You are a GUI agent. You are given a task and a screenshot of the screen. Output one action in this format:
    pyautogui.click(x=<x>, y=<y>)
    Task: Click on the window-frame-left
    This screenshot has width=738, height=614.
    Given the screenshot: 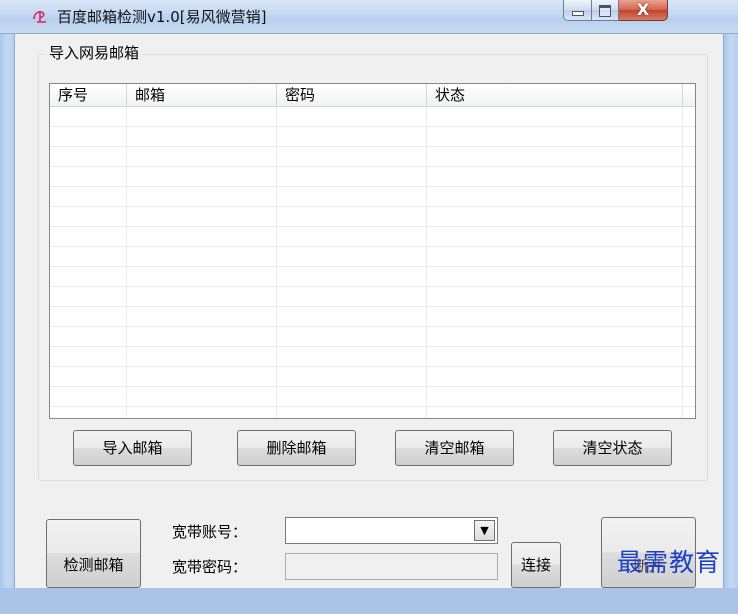 What is the action you would take?
    pyautogui.click(x=7, y=294)
    